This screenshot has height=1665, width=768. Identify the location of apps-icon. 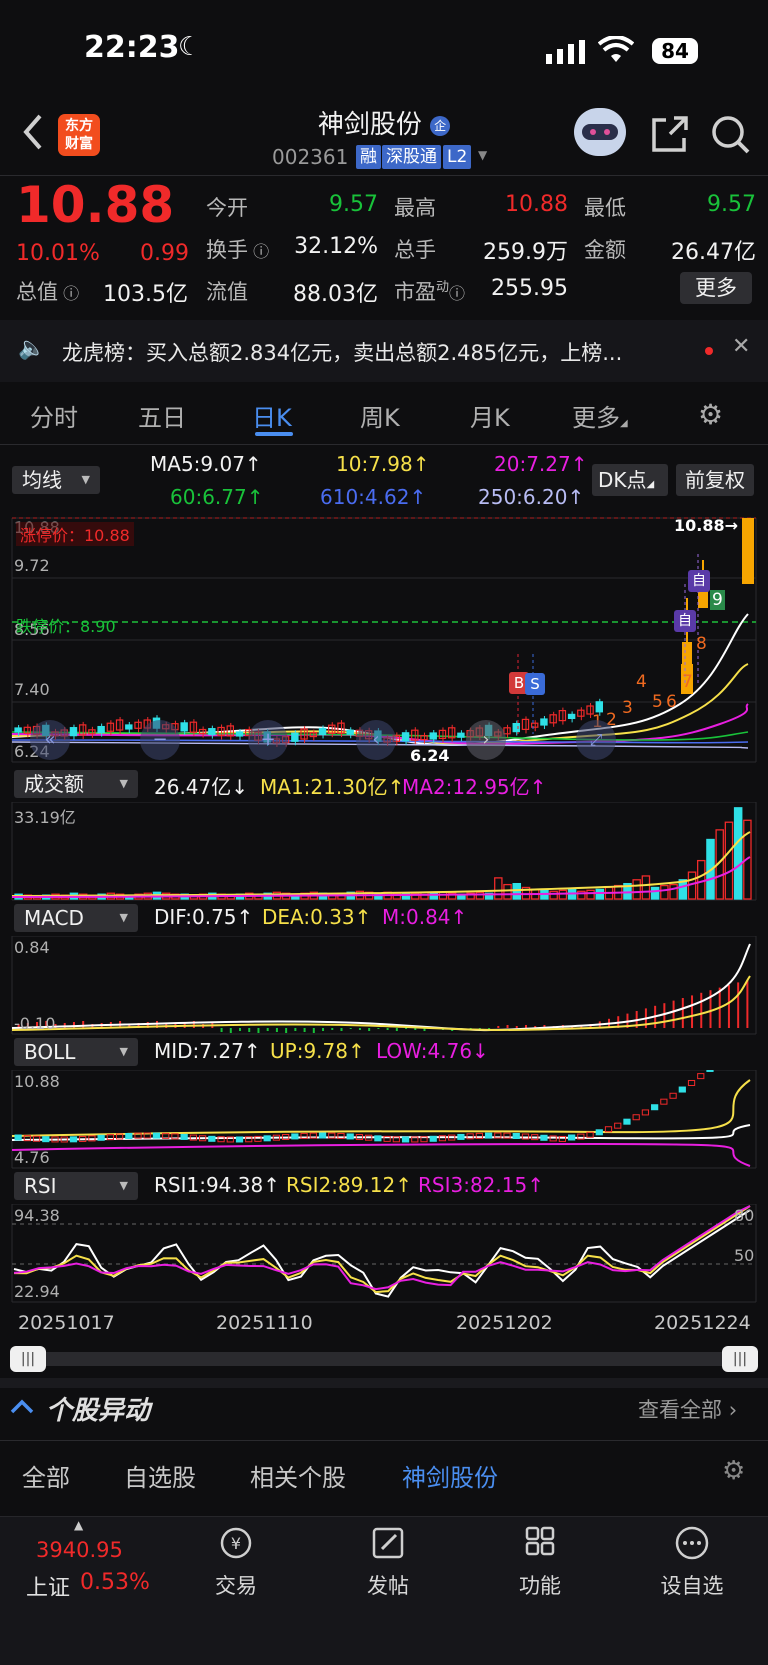
(540, 1547).